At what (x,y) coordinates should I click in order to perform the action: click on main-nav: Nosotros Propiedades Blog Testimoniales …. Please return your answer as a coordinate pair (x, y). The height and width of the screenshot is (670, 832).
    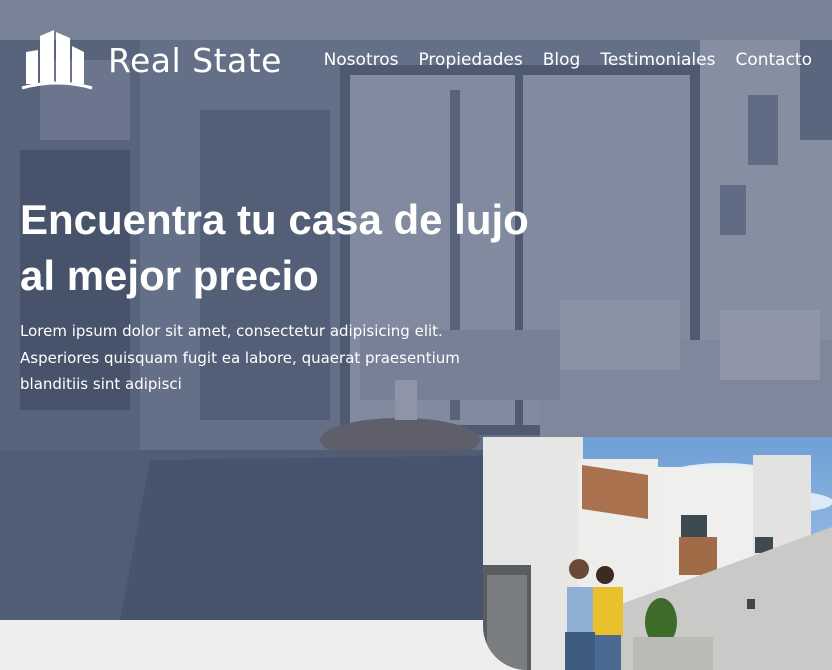
    Looking at the image, I should click on (568, 60).